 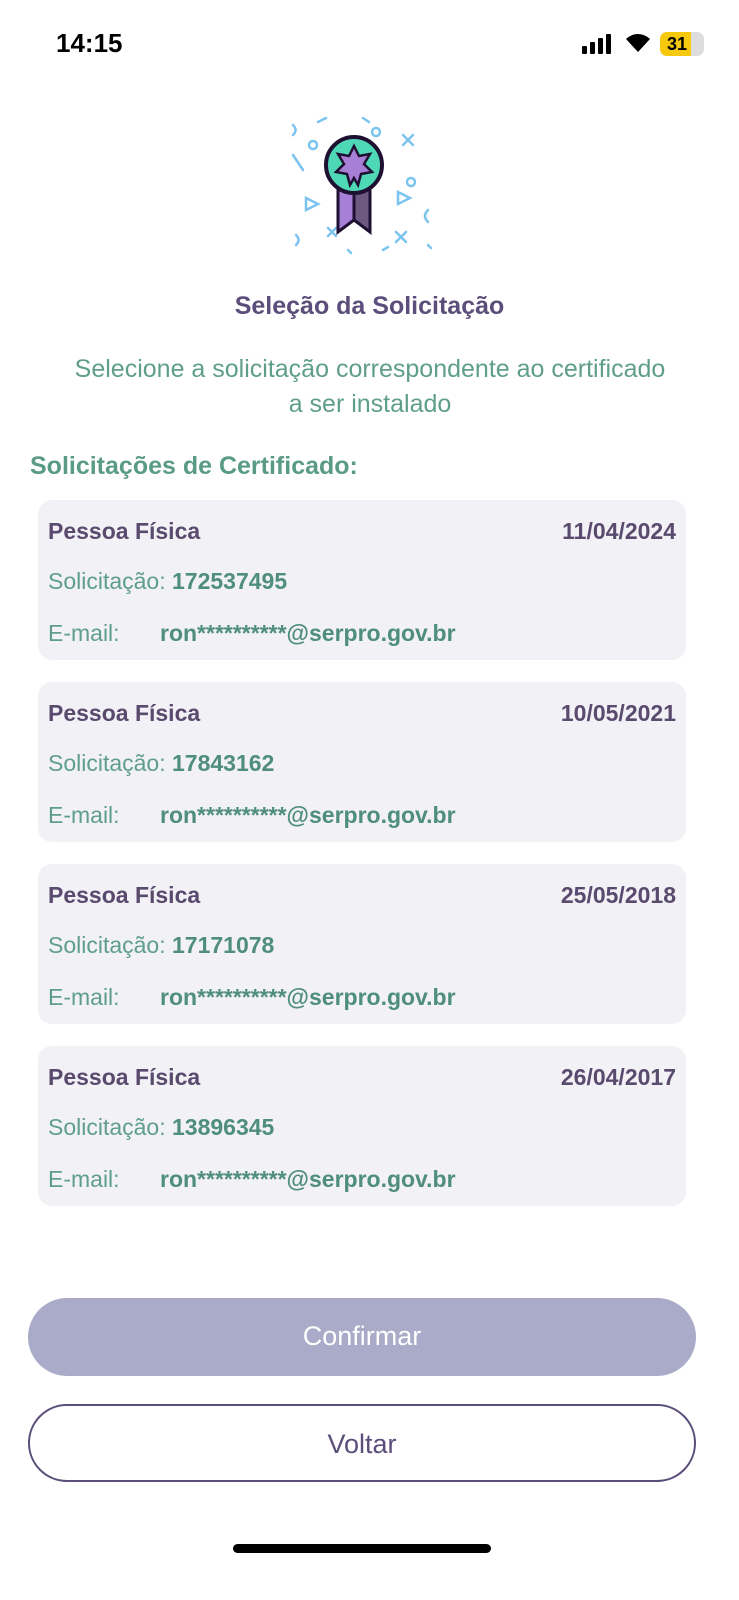 I want to click on request-number: 13896345, so click(x=223, y=1127).